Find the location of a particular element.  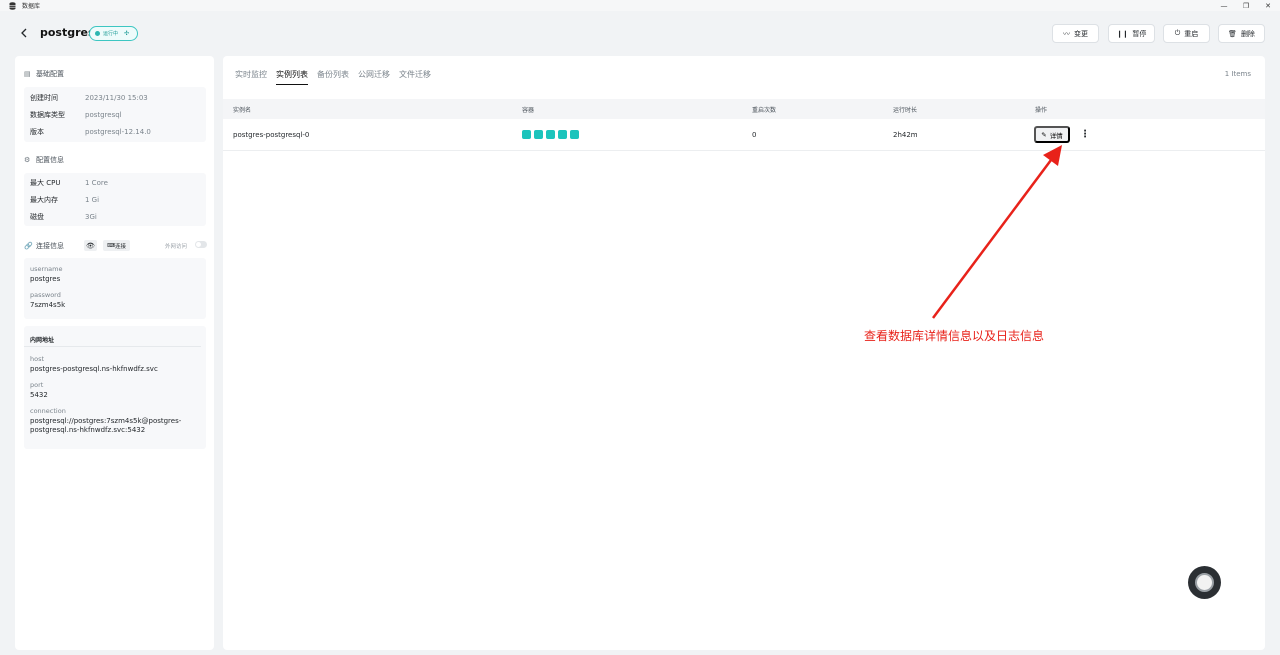

basic-config-title: ▤ 基础配置 is located at coordinates (44, 74).